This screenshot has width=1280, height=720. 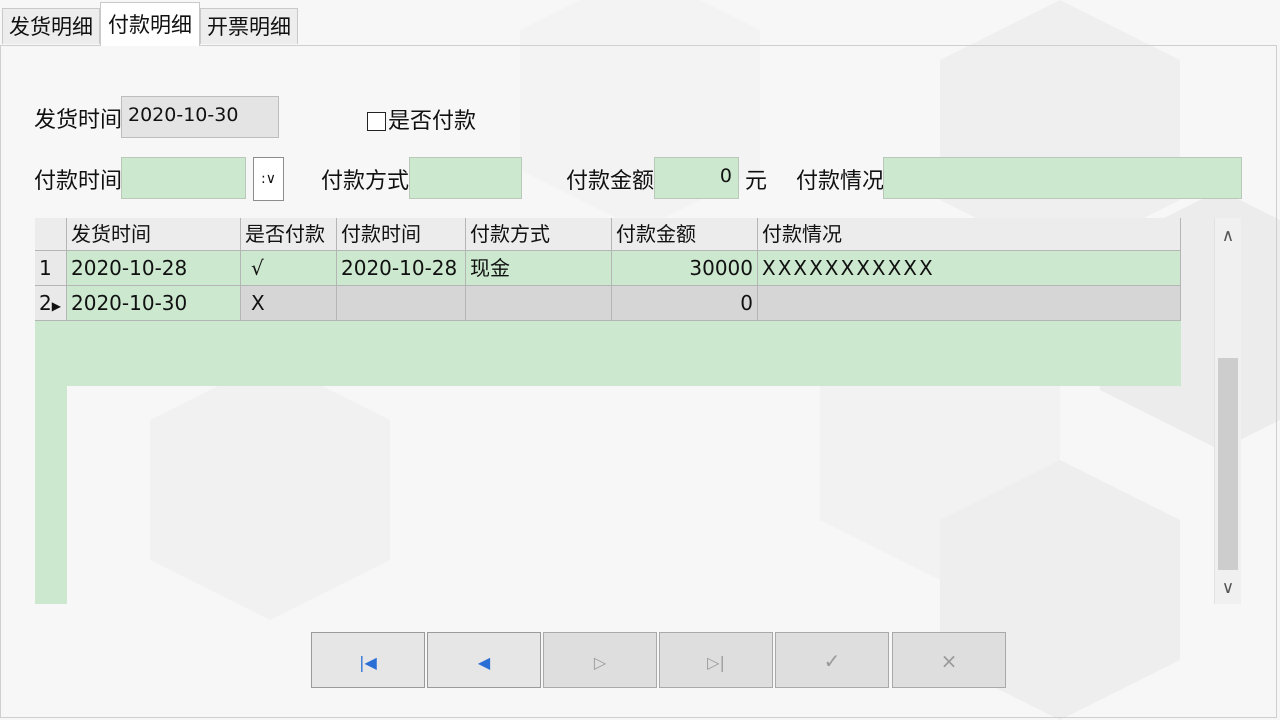 I want to click on is-paid-checkbox, so click(x=376, y=121).